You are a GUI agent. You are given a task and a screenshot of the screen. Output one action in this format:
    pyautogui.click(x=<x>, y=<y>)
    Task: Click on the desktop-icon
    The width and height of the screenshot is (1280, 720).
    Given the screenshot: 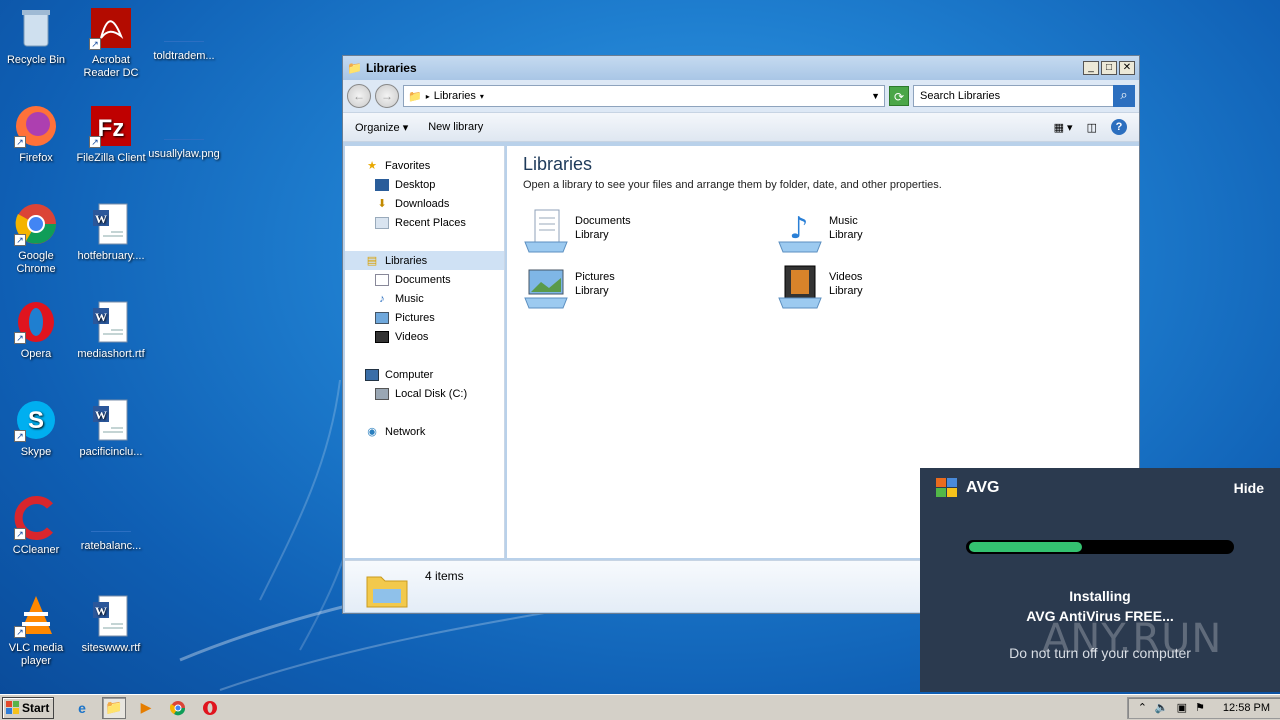 What is the action you would take?
    pyautogui.click(x=382, y=184)
    